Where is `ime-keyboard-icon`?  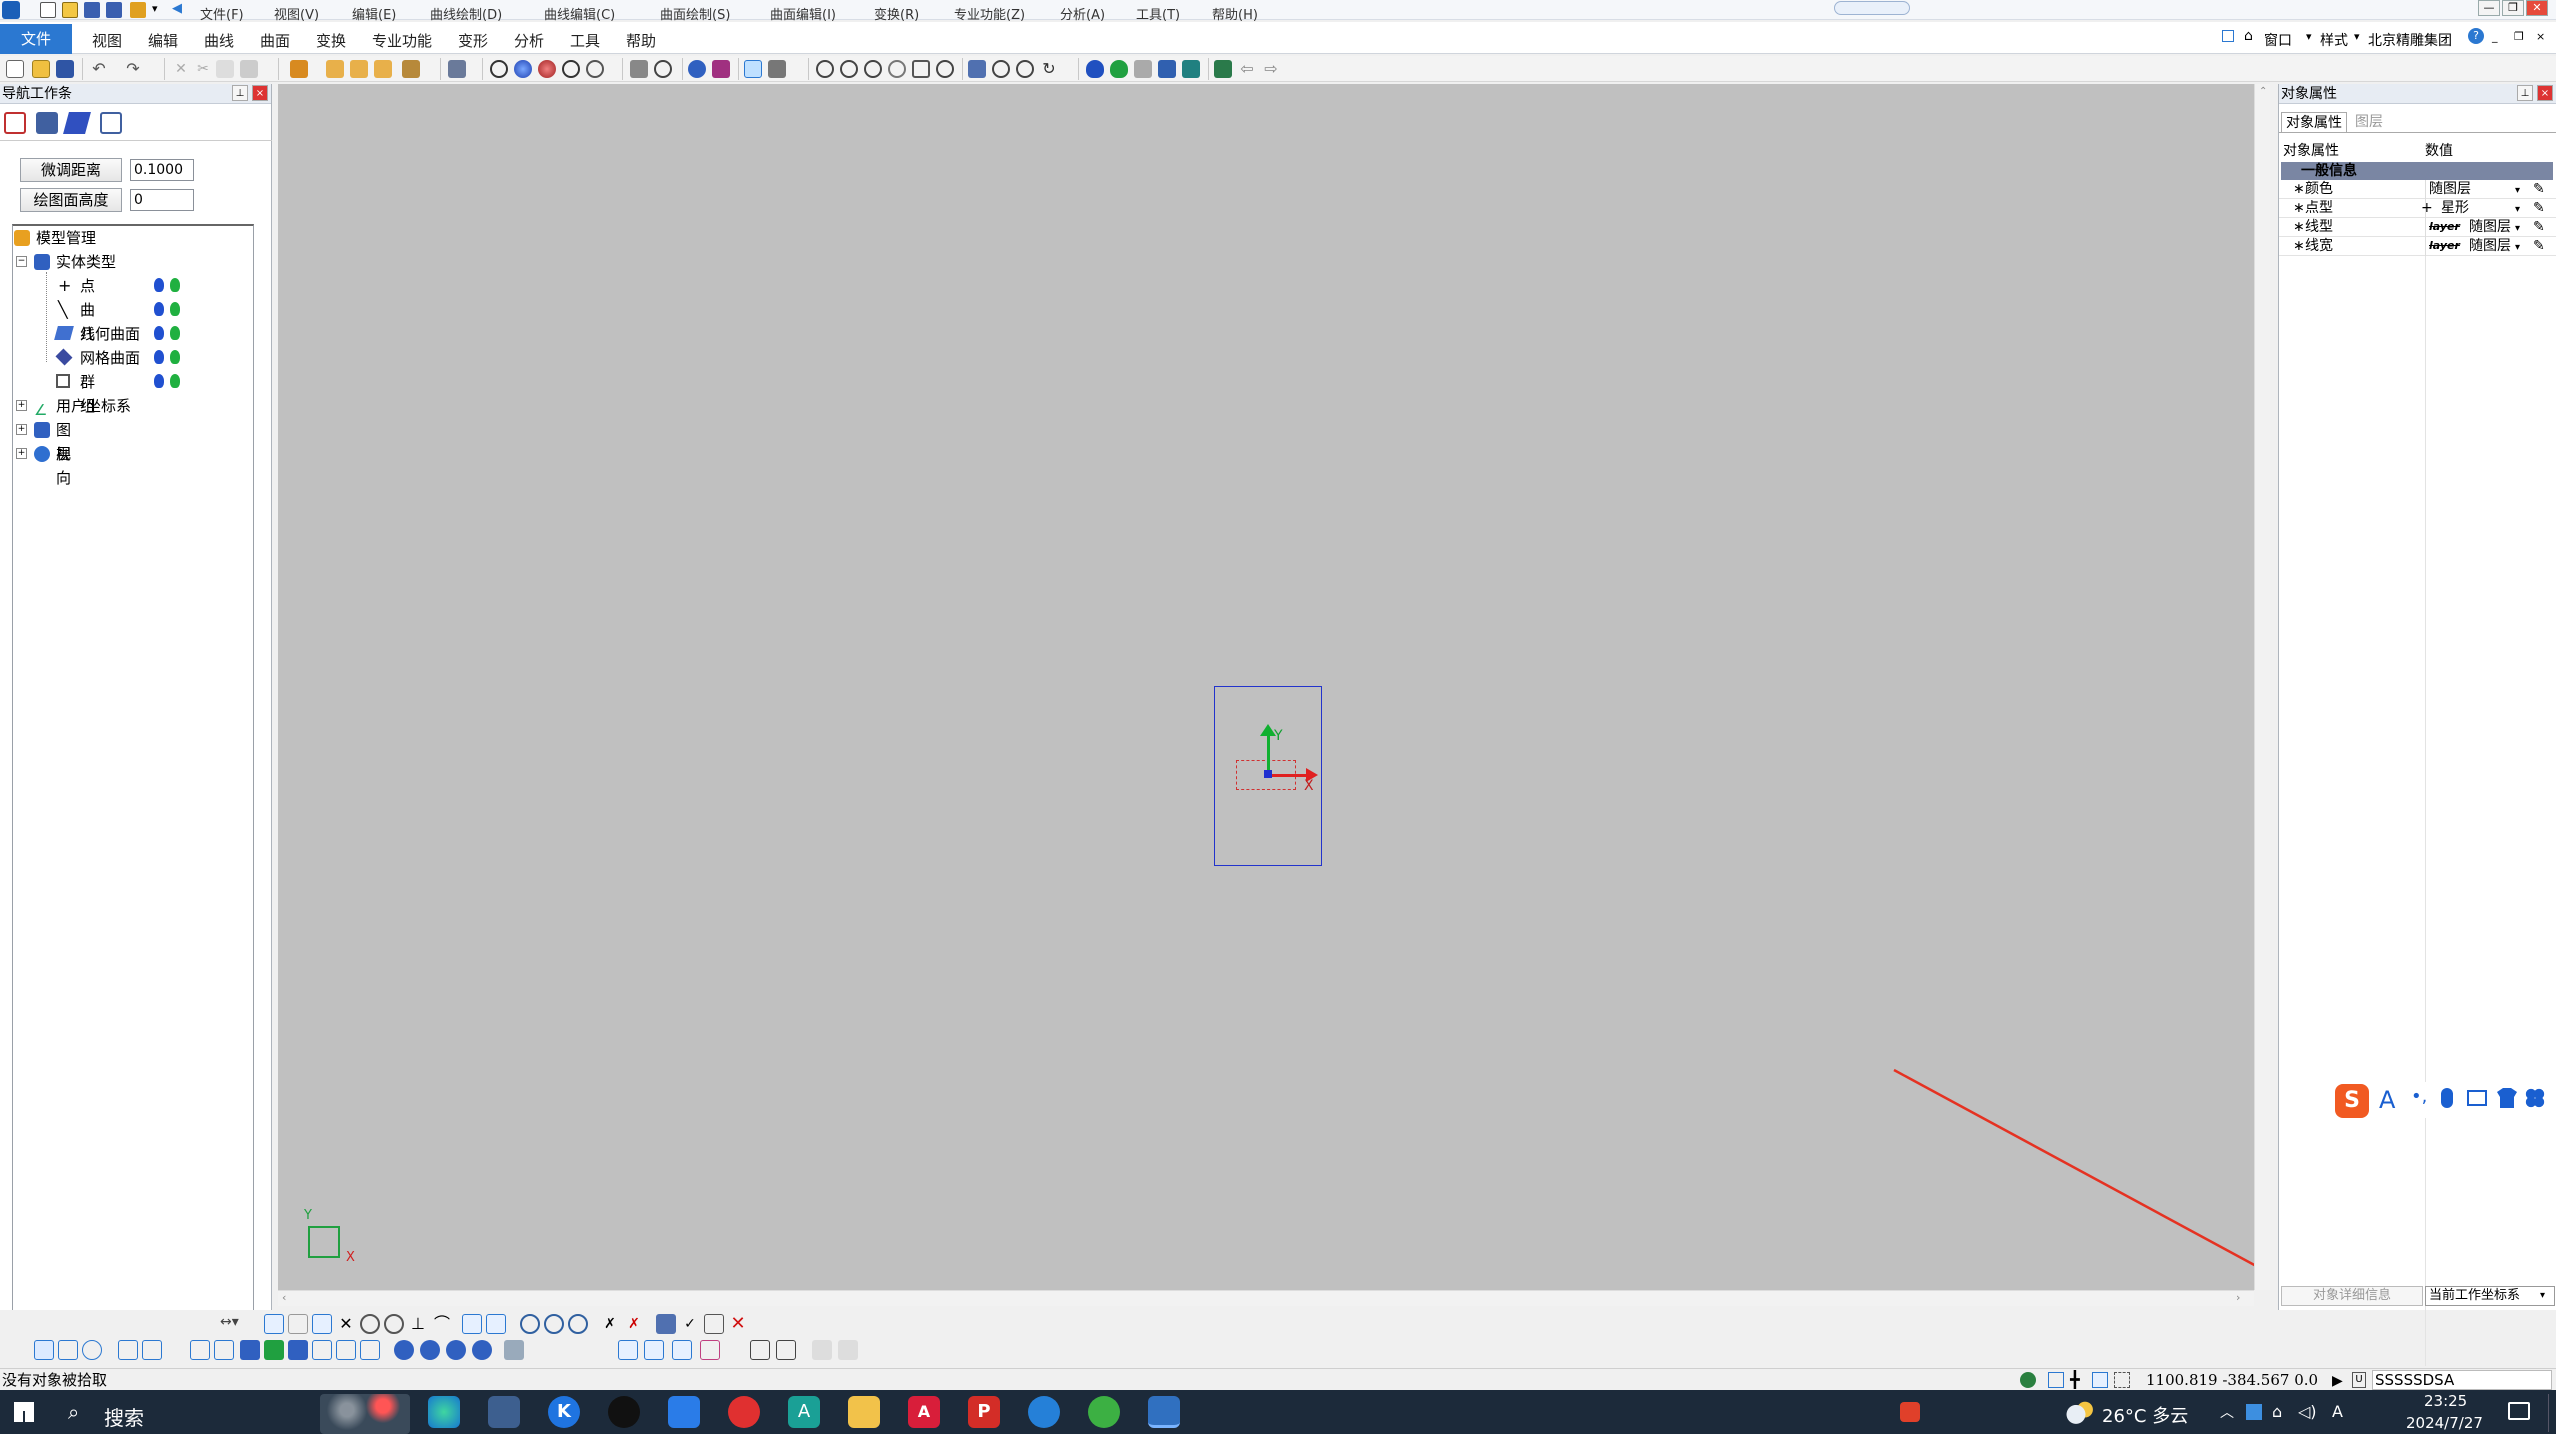 ime-keyboard-icon is located at coordinates (2477, 1098).